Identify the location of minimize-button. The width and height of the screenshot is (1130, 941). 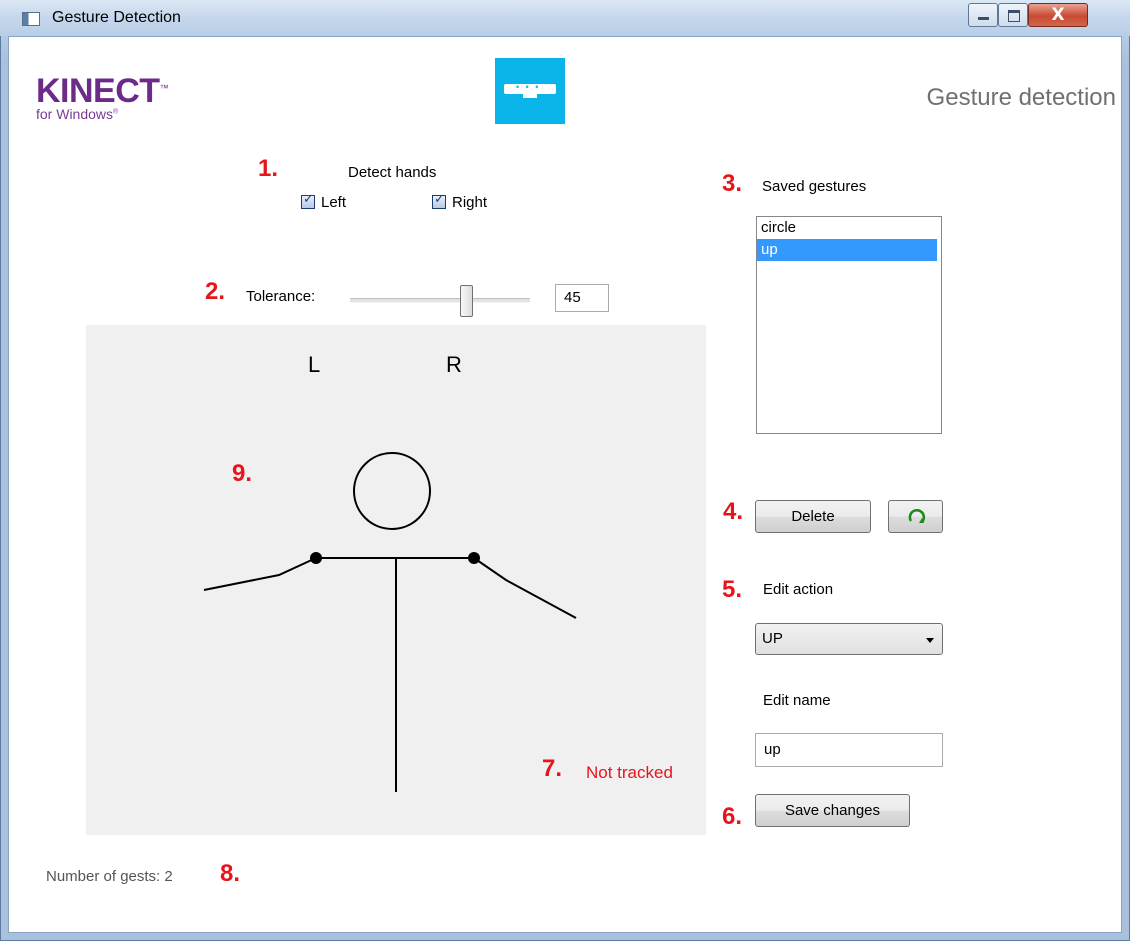
(983, 15).